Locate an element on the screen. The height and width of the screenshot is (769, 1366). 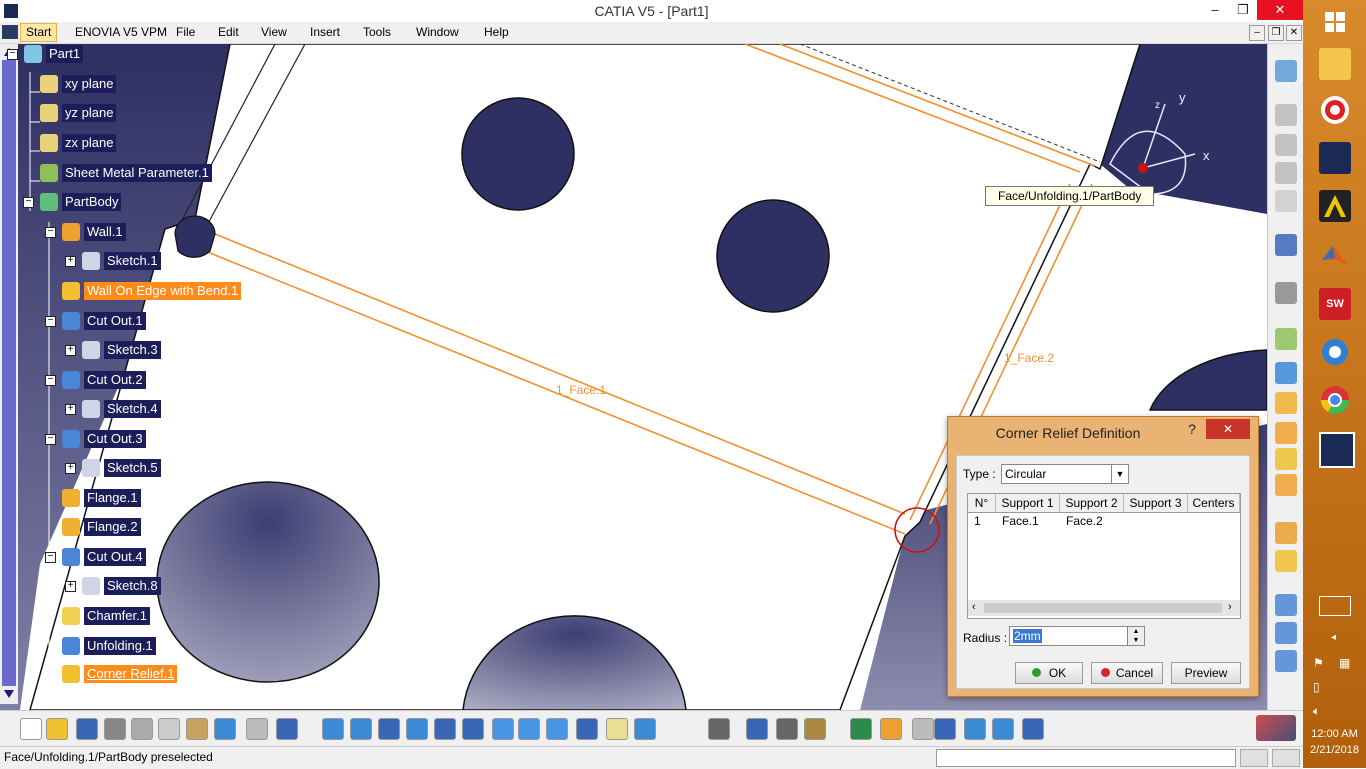
chamfer-icon is located at coordinates (71, 616).